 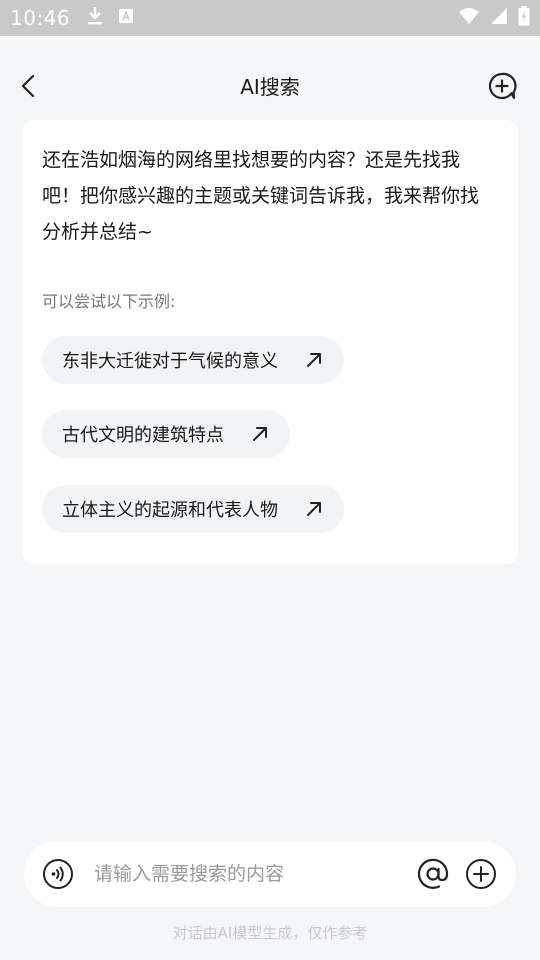 What do you see at coordinates (95, 18) in the screenshot?
I see `download-icon` at bounding box center [95, 18].